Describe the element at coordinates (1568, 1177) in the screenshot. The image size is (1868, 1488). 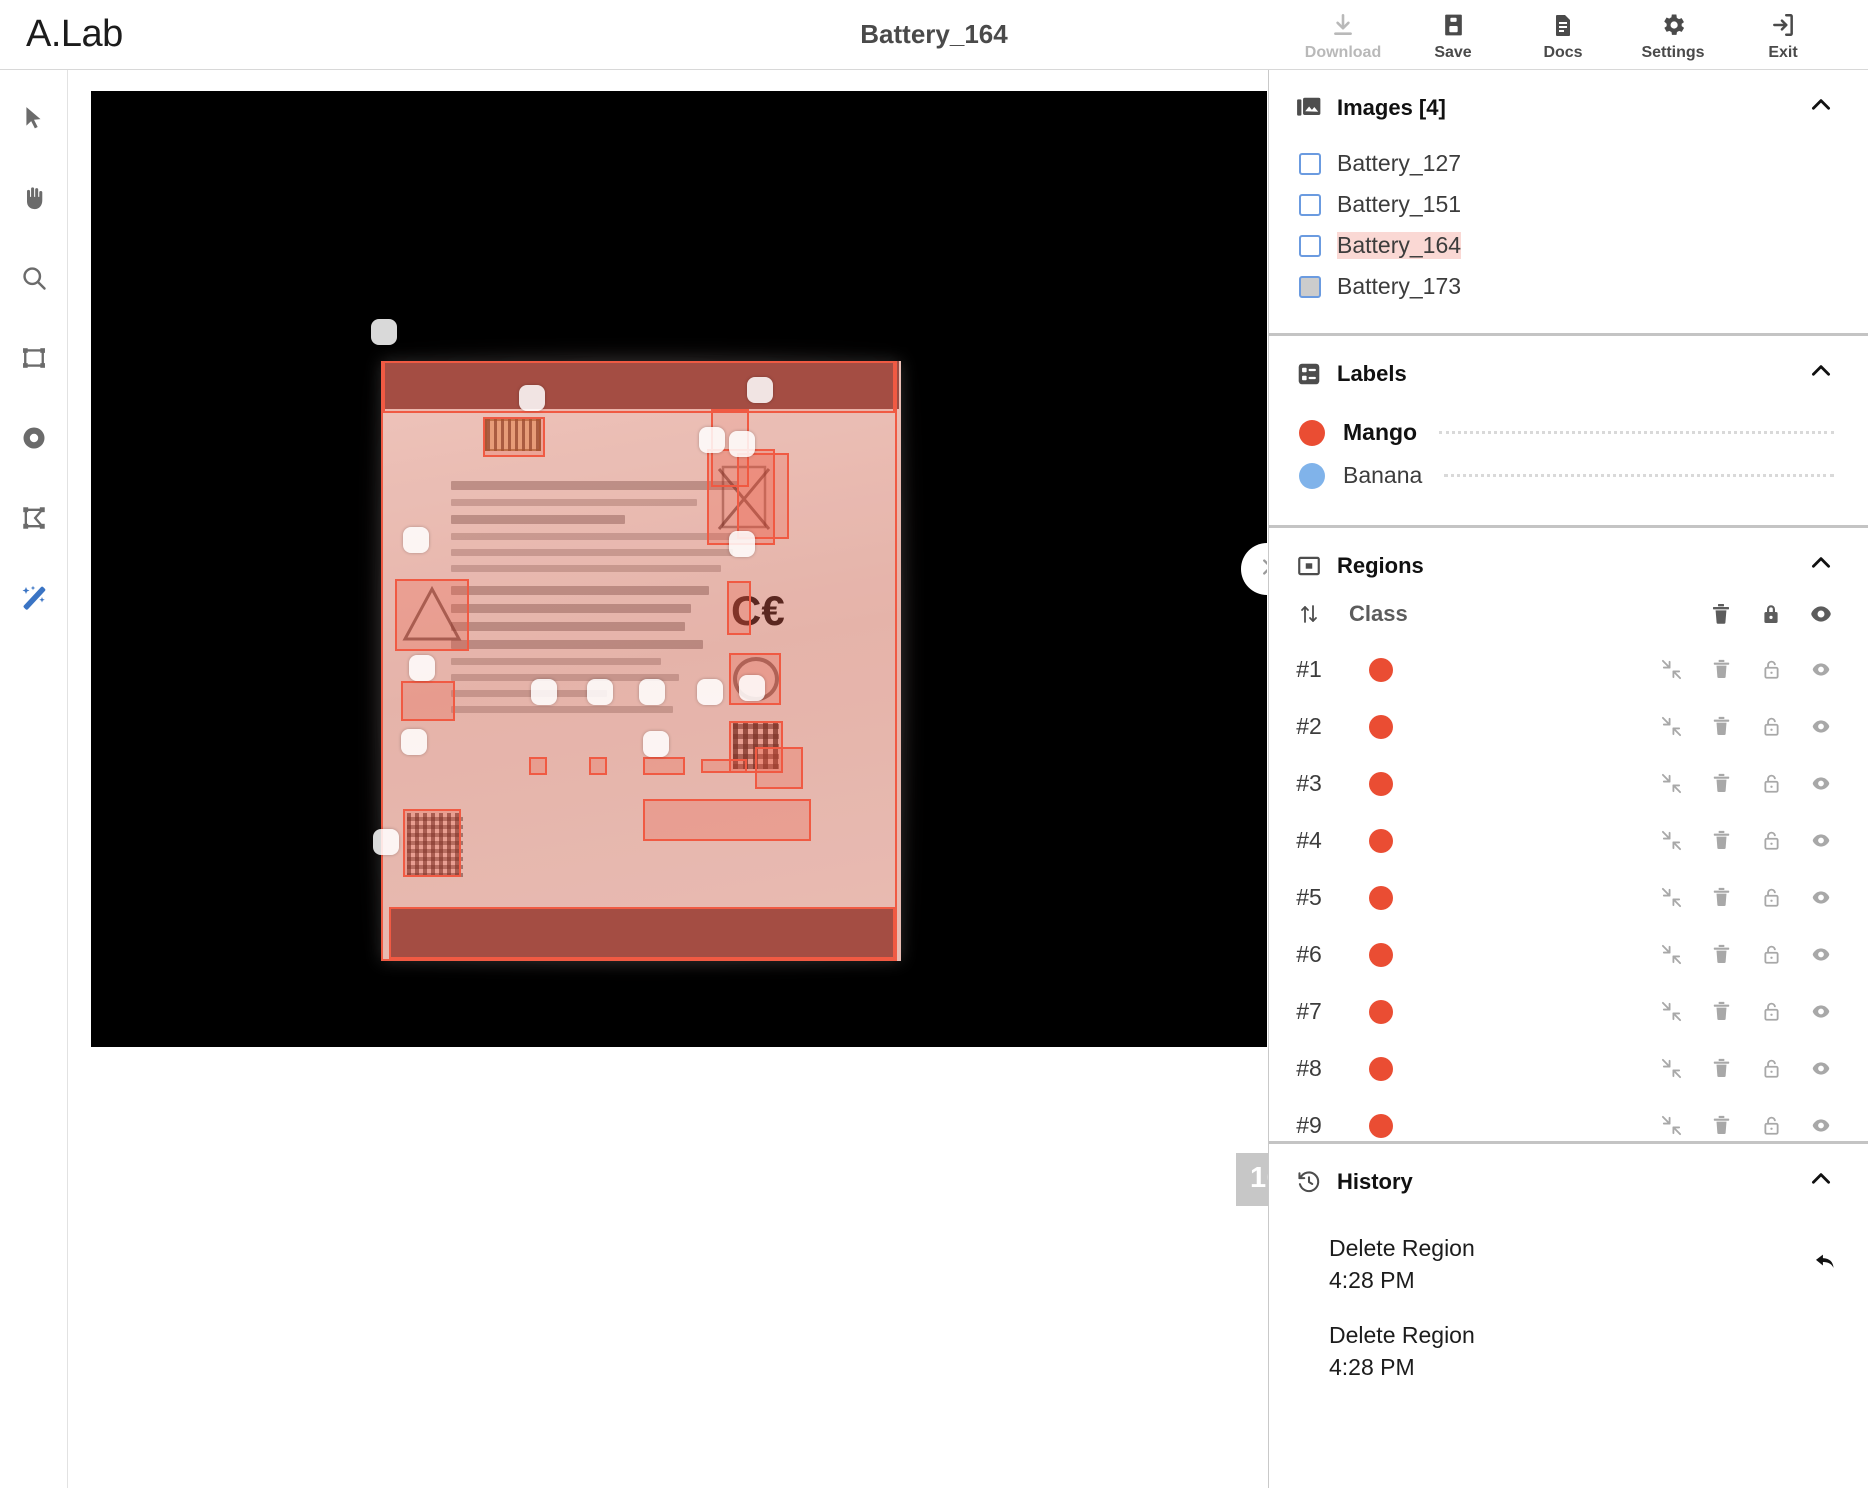
I see `history-section-header: History` at that location.